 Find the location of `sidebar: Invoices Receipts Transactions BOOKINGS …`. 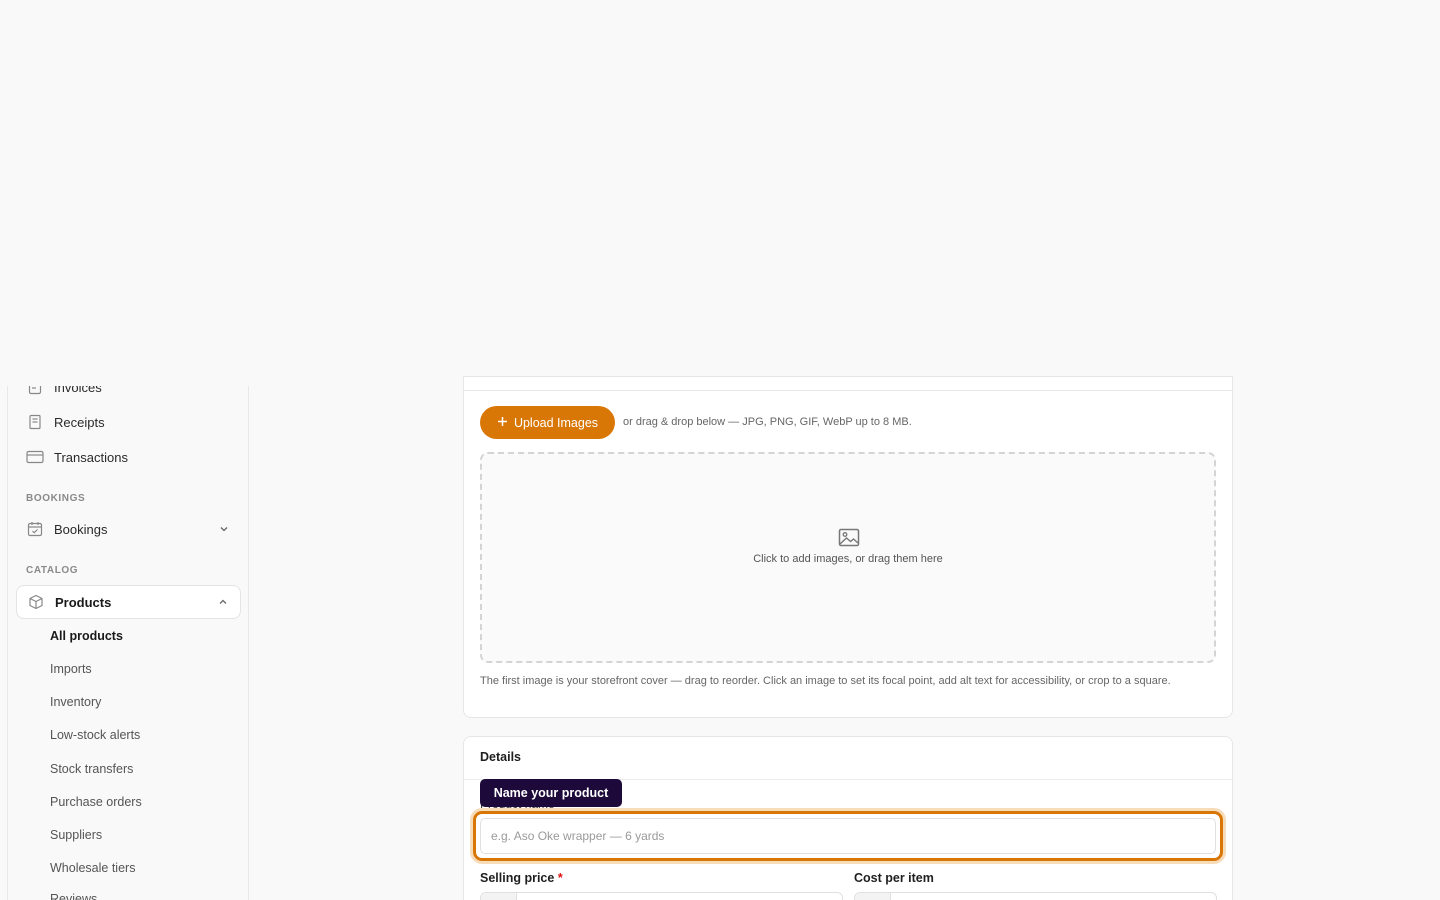

sidebar: Invoices Receipts Transactions BOOKINGS … is located at coordinates (128, 643).